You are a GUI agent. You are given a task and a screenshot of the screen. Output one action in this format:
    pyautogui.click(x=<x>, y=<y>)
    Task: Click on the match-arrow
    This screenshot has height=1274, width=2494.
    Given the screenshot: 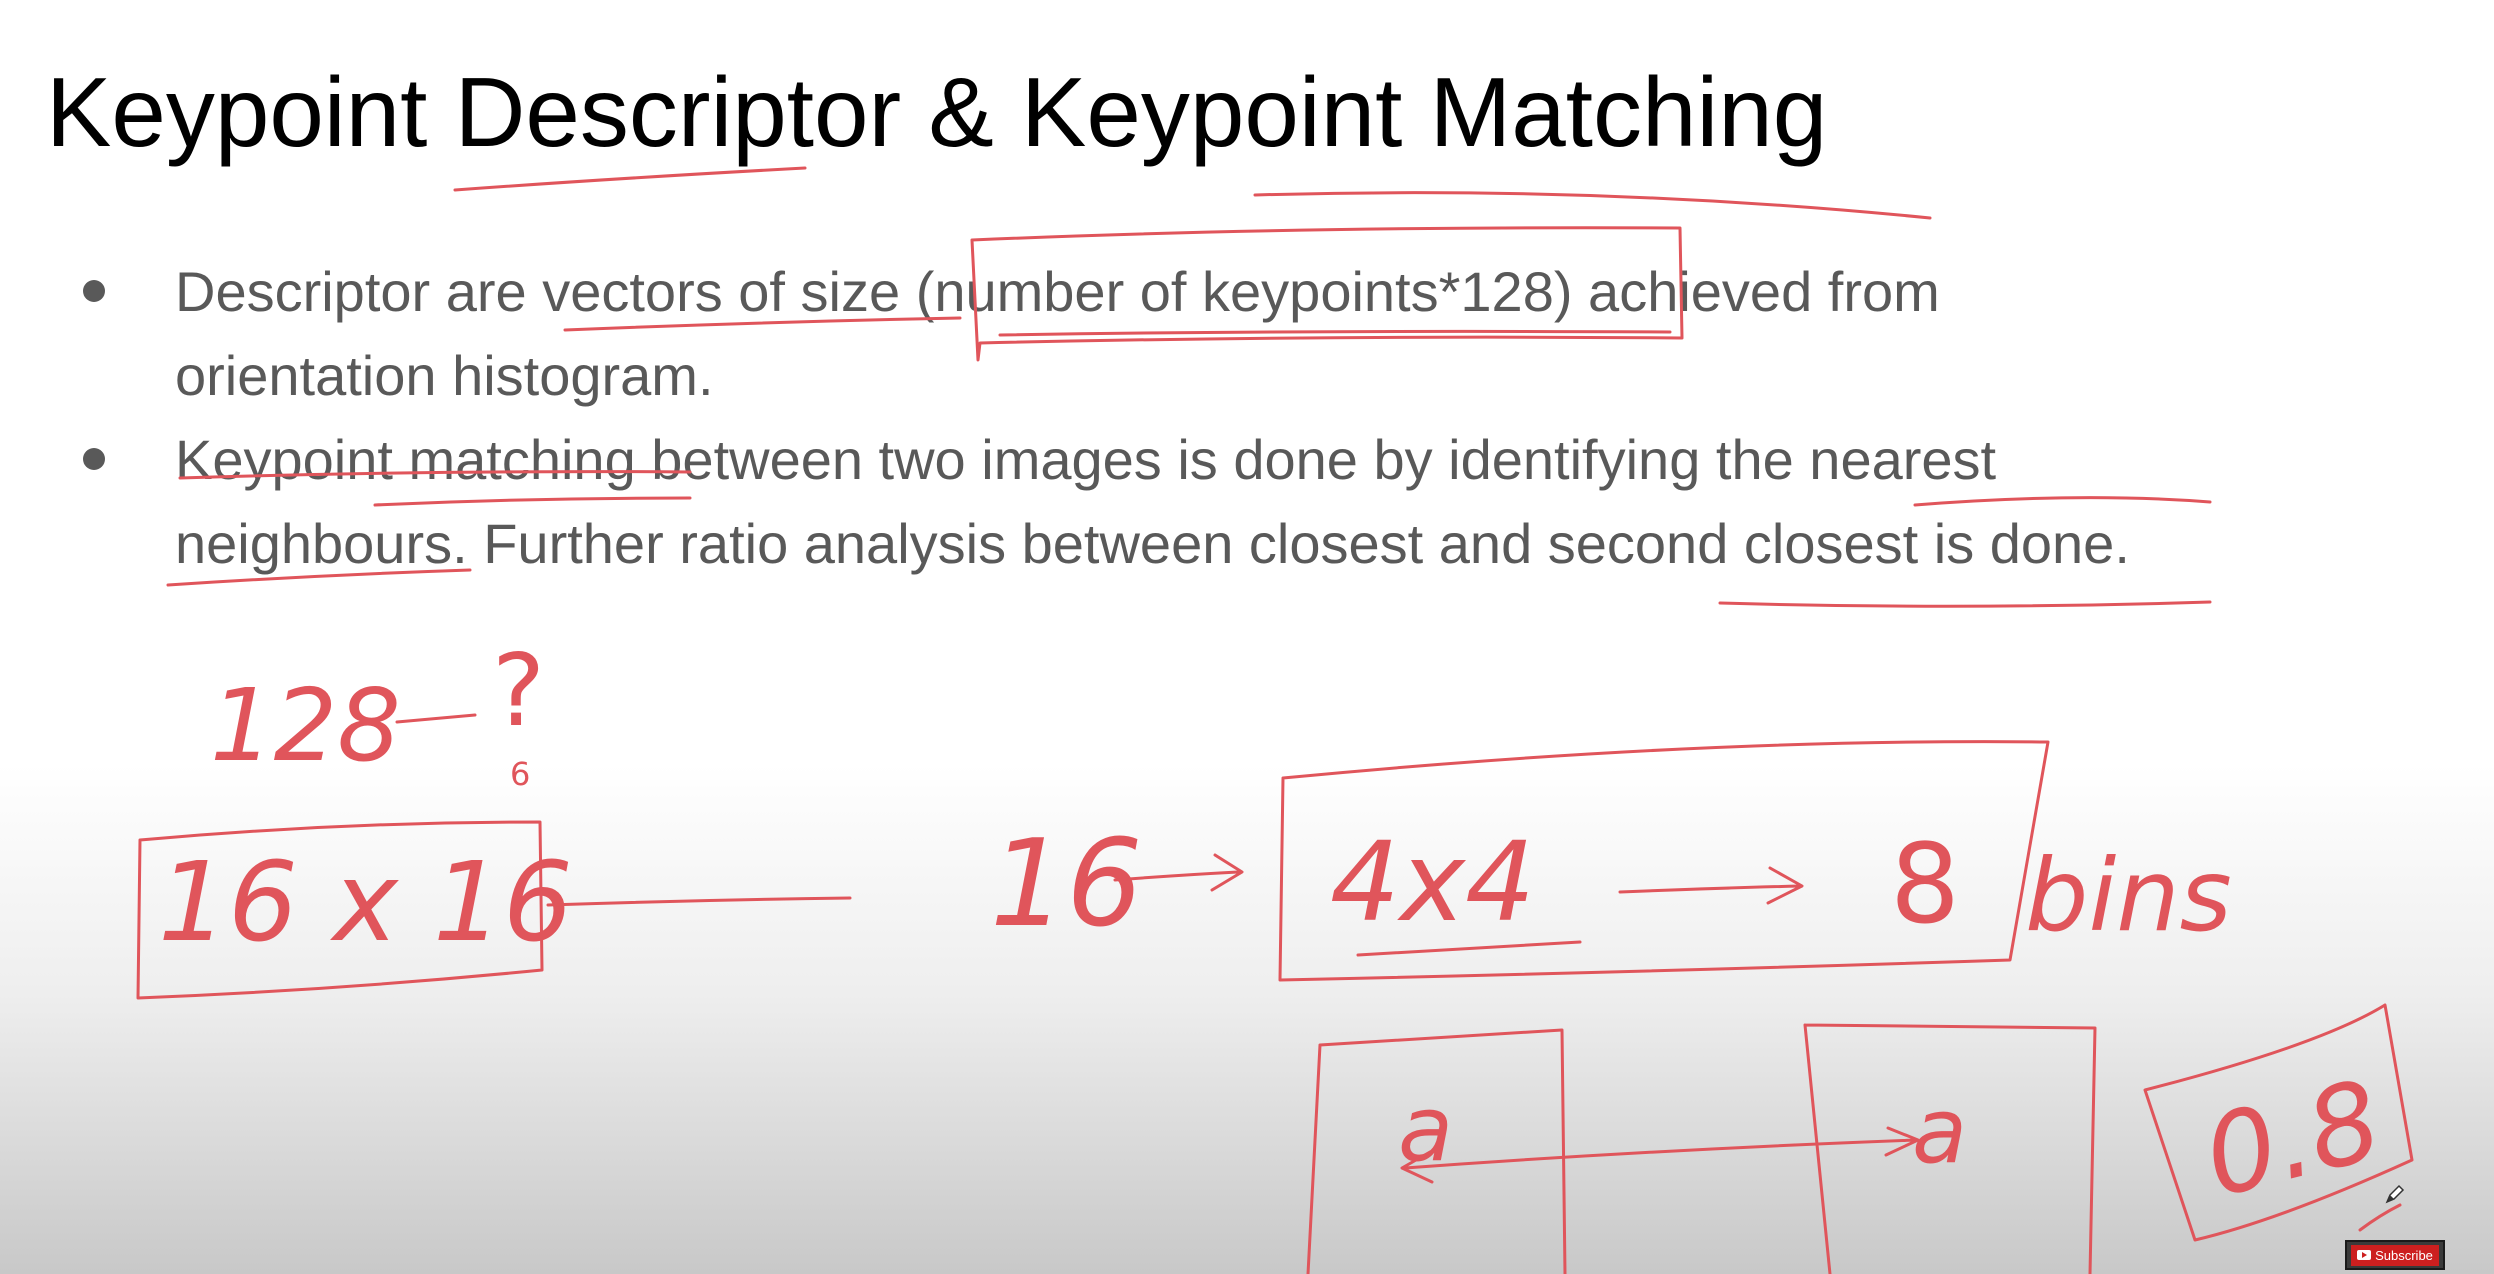 What is the action you would take?
    pyautogui.click(x=1660, y=1155)
    